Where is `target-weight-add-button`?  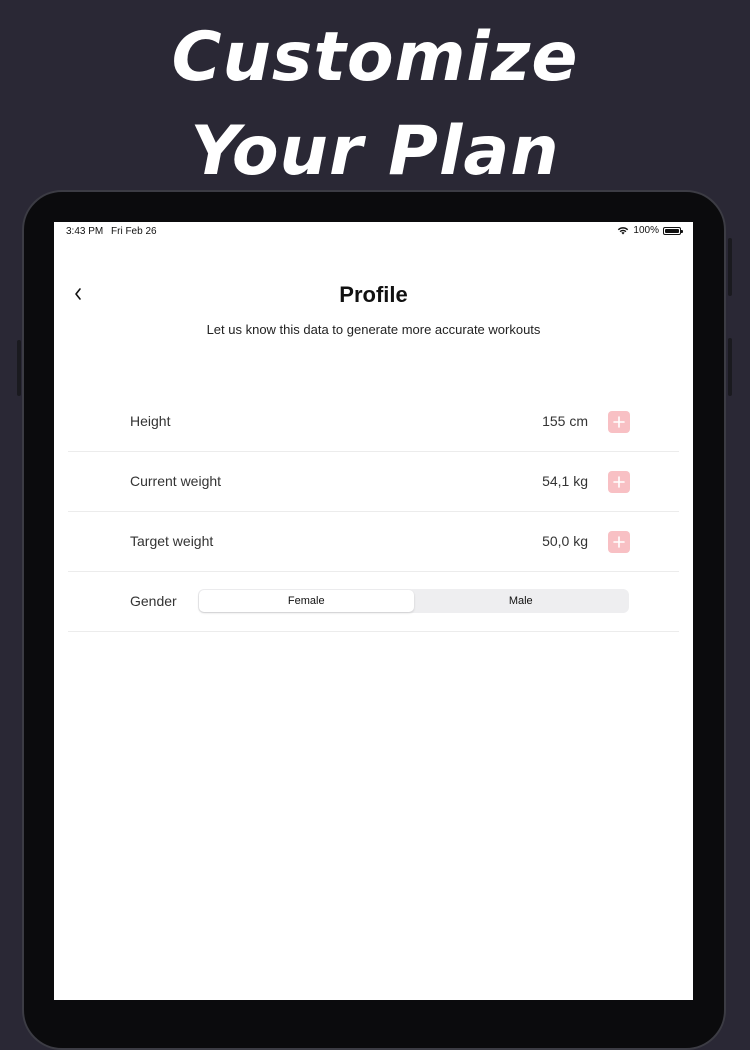
target-weight-add-button is located at coordinates (619, 542).